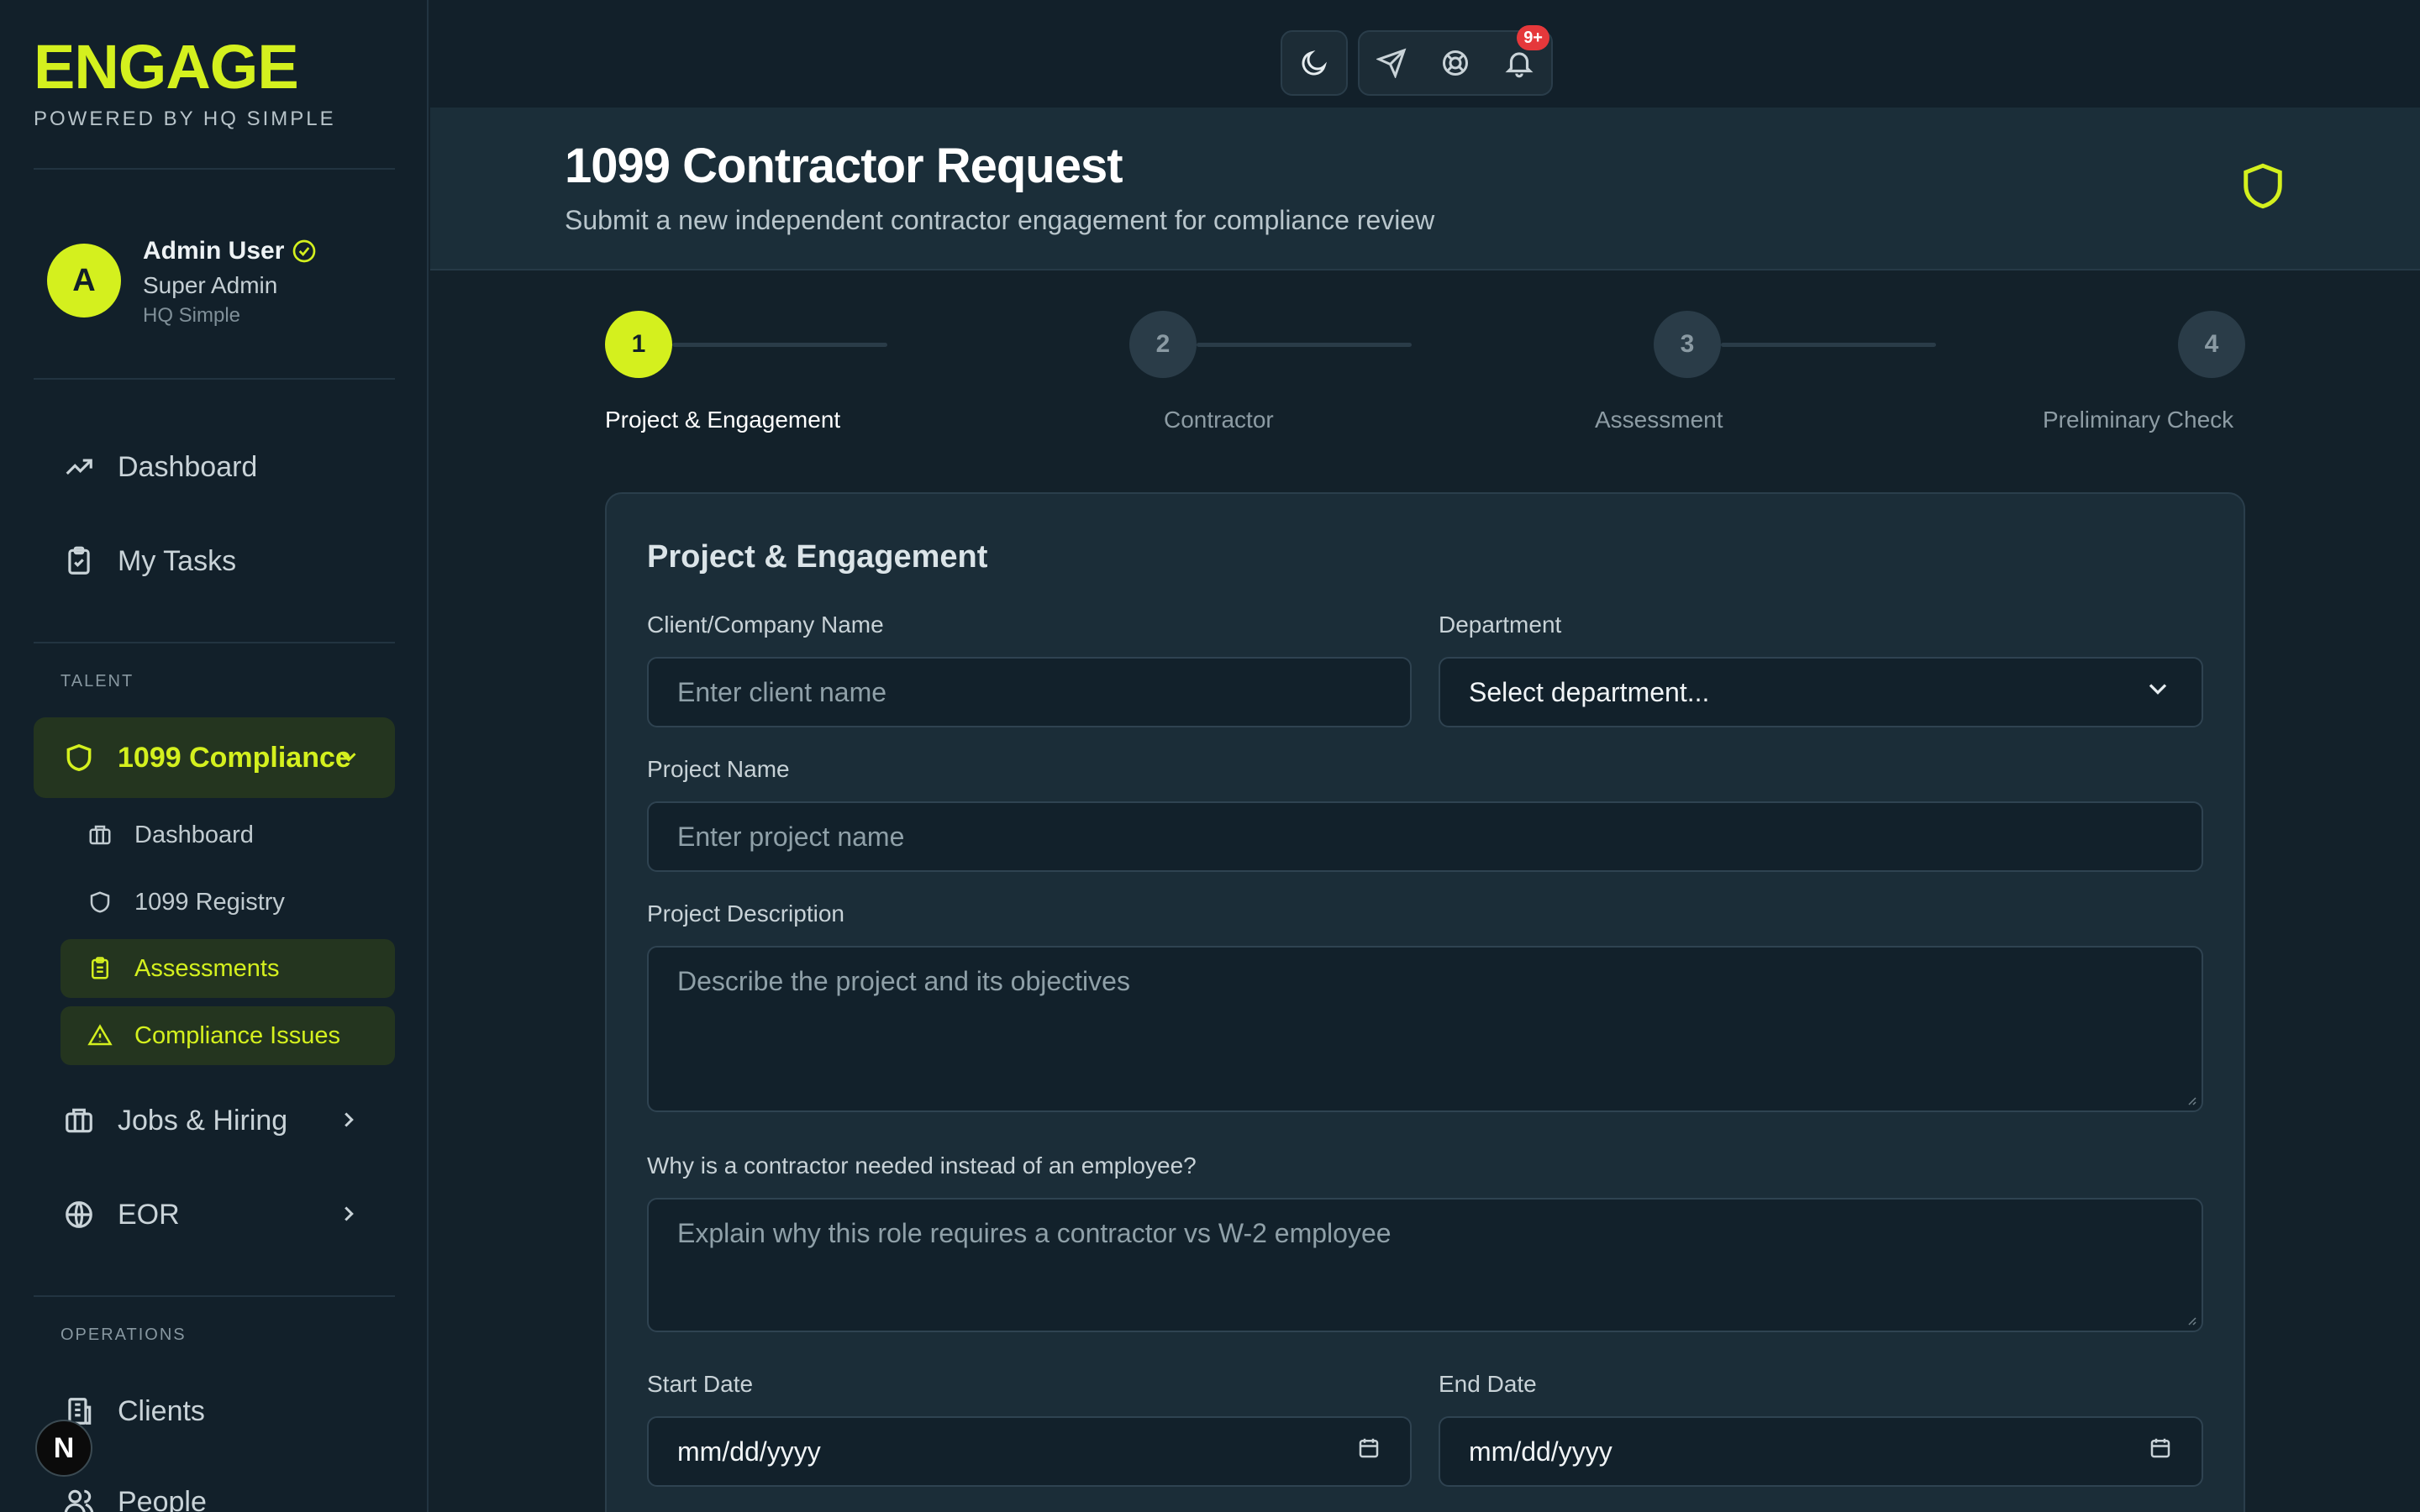 The width and height of the screenshot is (2420, 1512). Describe the element at coordinates (78, 467) in the screenshot. I see `trending-up-icon` at that location.